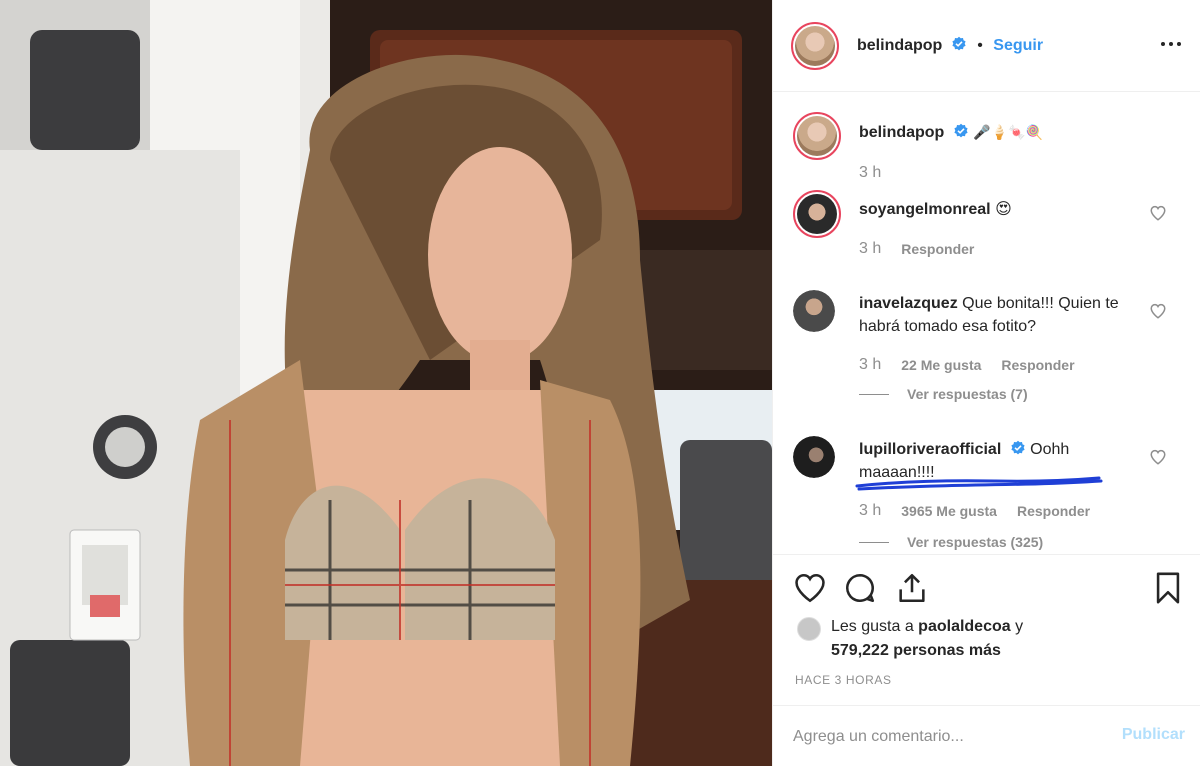 This screenshot has width=1200, height=766. Describe the element at coordinates (817, 136) in the screenshot. I see `caption-avatar` at that location.